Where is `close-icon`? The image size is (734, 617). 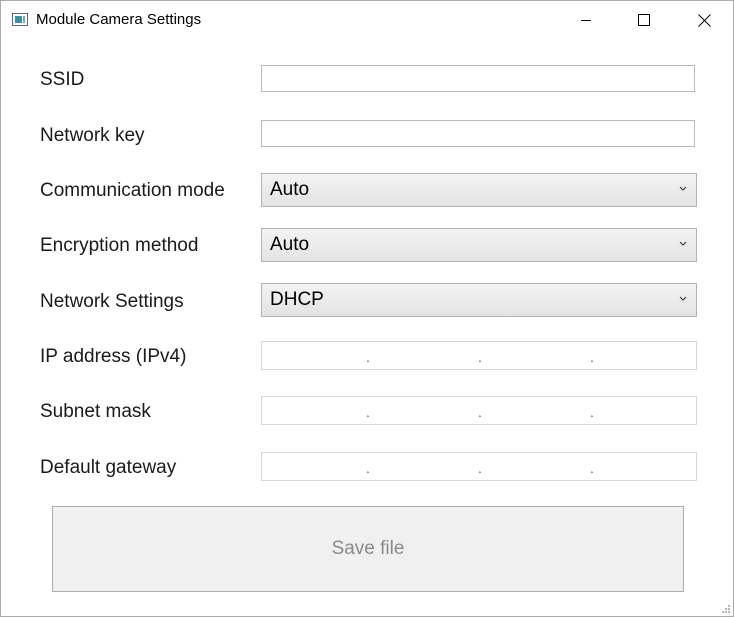 close-icon is located at coordinates (704, 20).